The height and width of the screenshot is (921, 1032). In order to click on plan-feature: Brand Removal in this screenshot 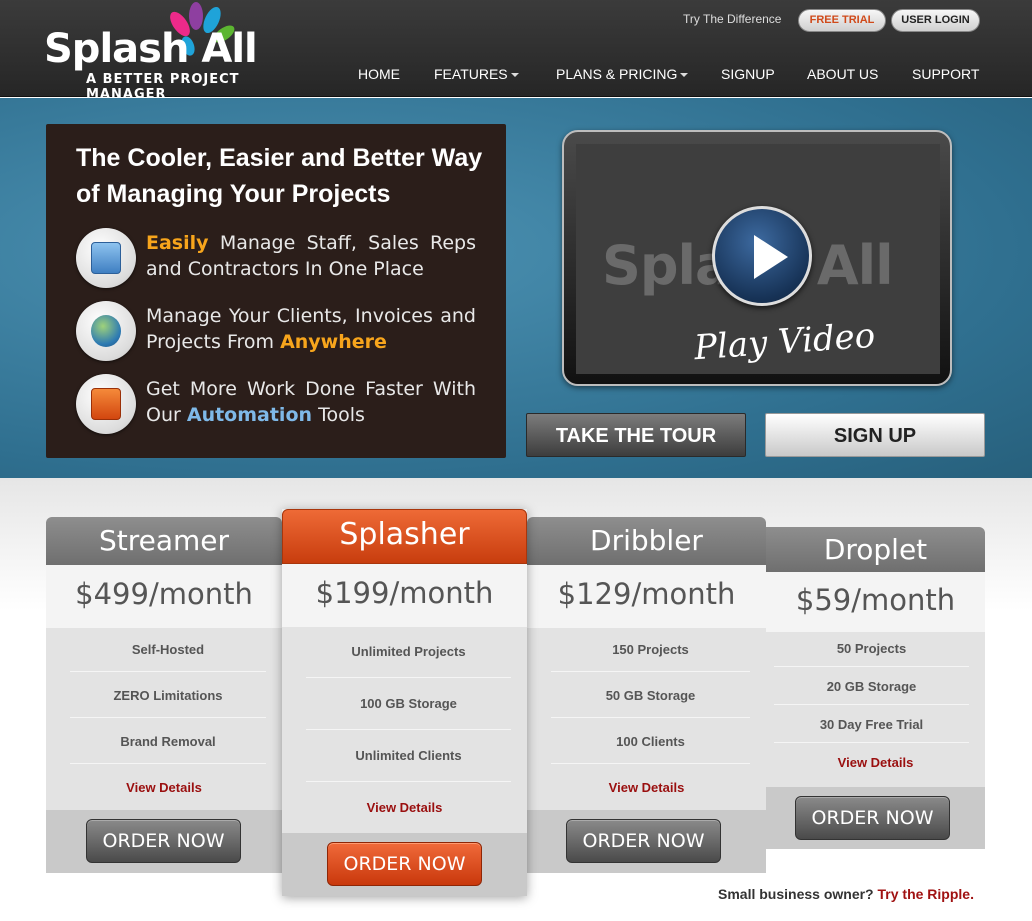, I will do `click(168, 741)`.